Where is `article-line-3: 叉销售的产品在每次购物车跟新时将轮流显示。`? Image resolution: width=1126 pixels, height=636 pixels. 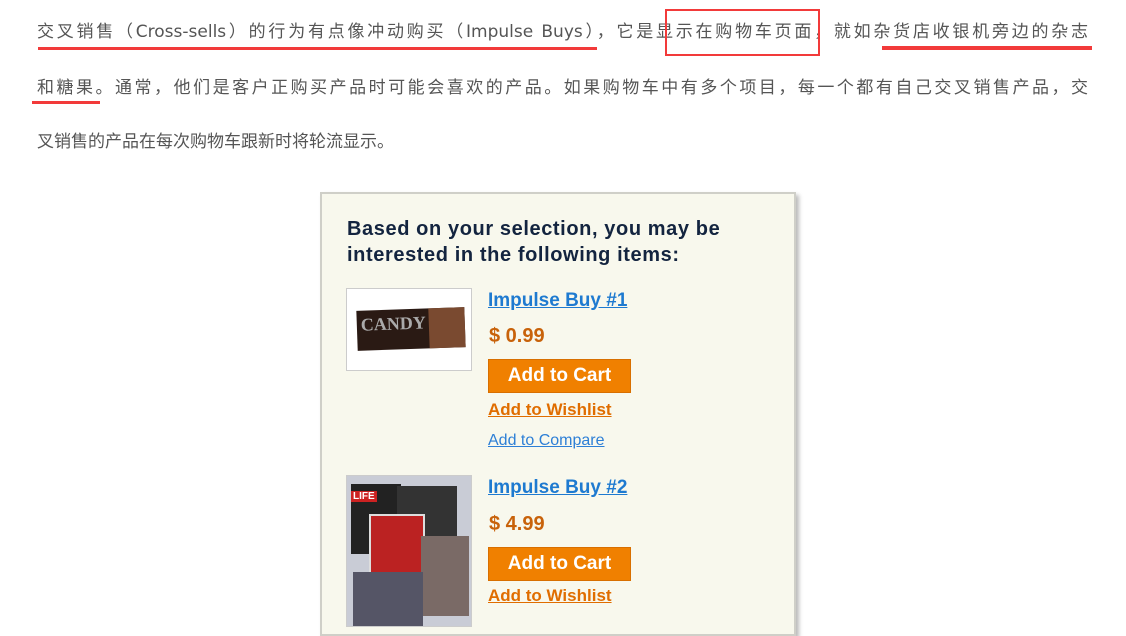
article-line-3: 叉销售的产品在每次购物车跟新时将轮流显示。 is located at coordinates (215, 142).